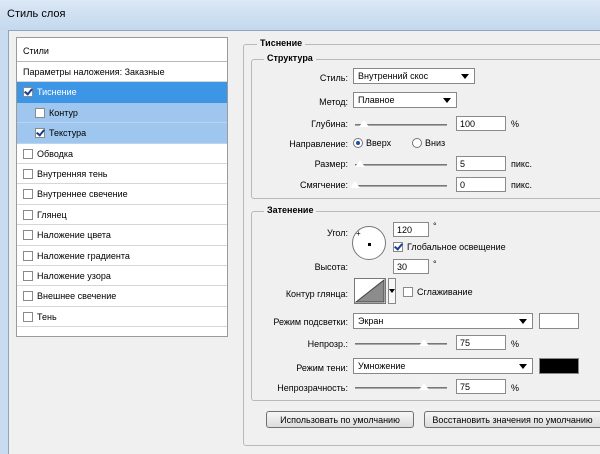 This screenshot has height=454, width=600. What do you see at coordinates (398, 247) in the screenshot?
I see `checkbox-icon` at bounding box center [398, 247].